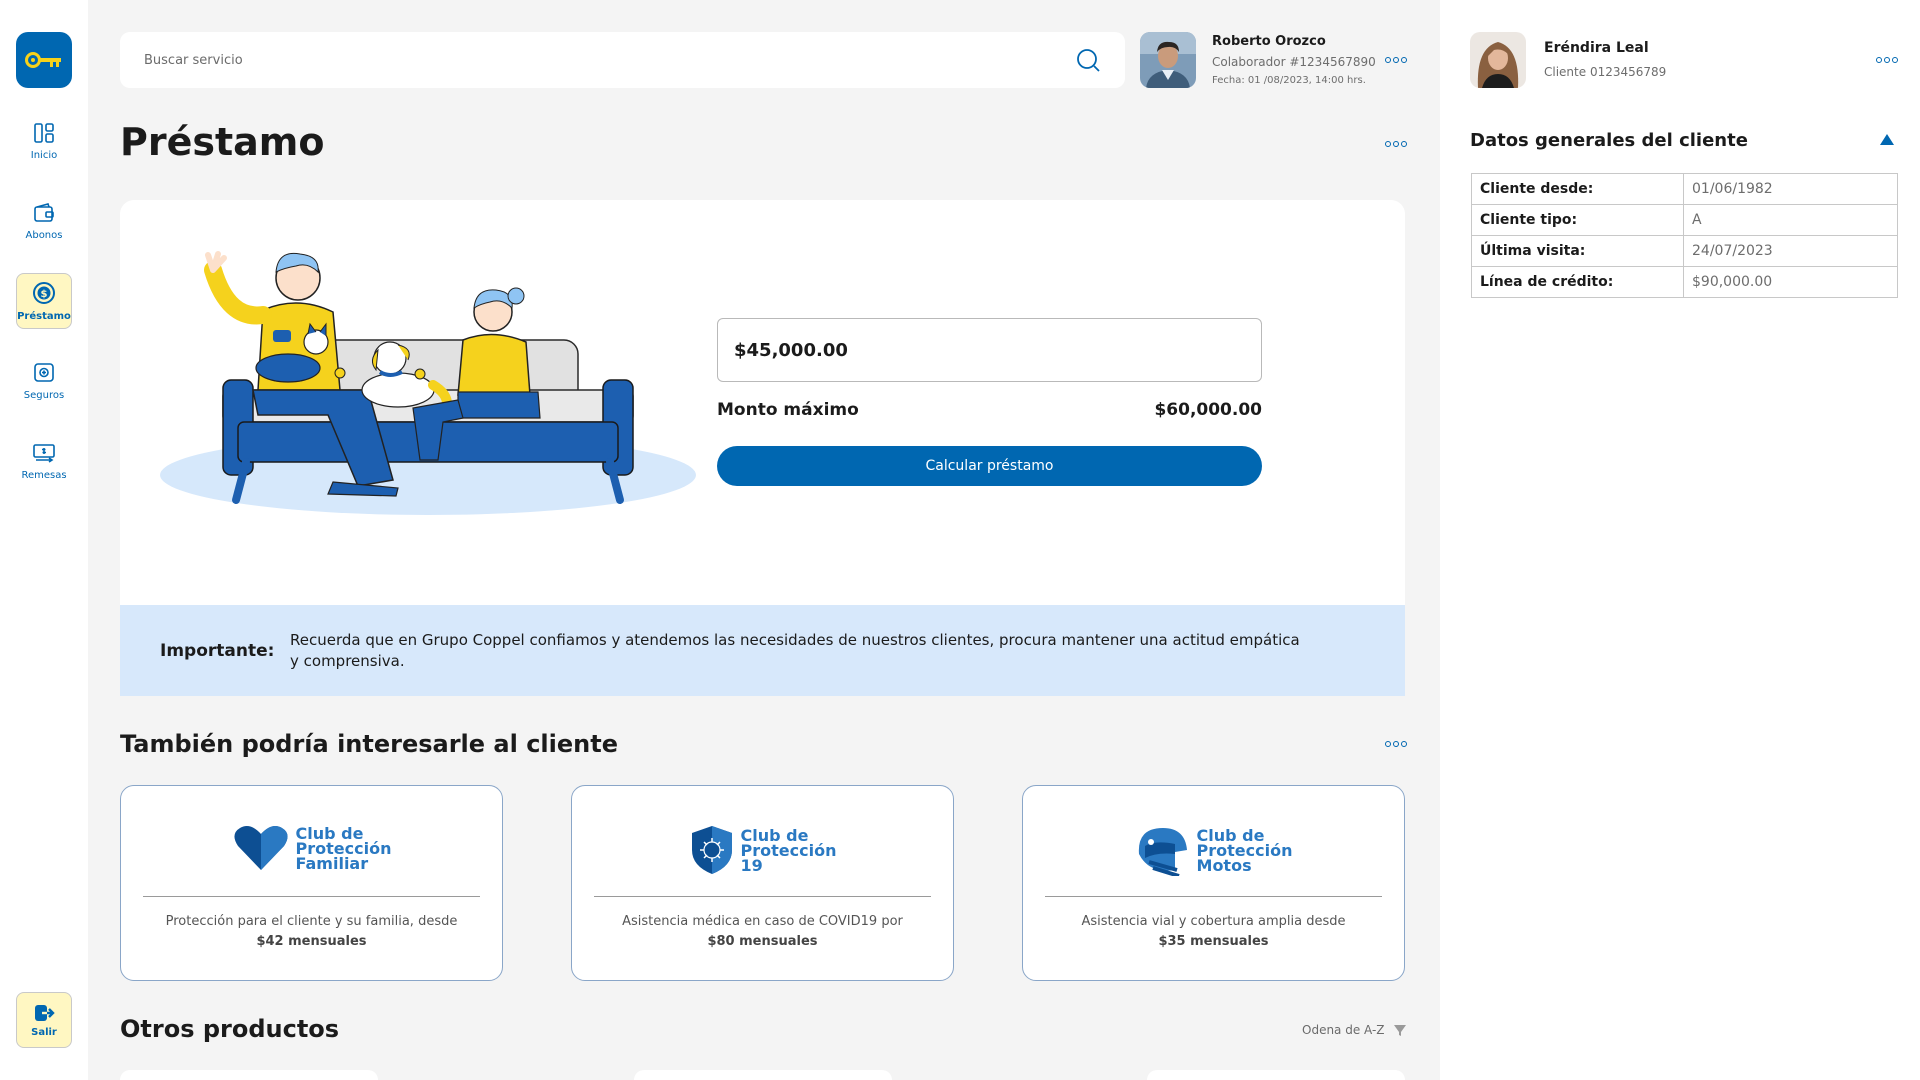 This screenshot has width=1920, height=1080. Describe the element at coordinates (1224, 865) in the screenshot. I see `product-name-line: Motos` at that location.